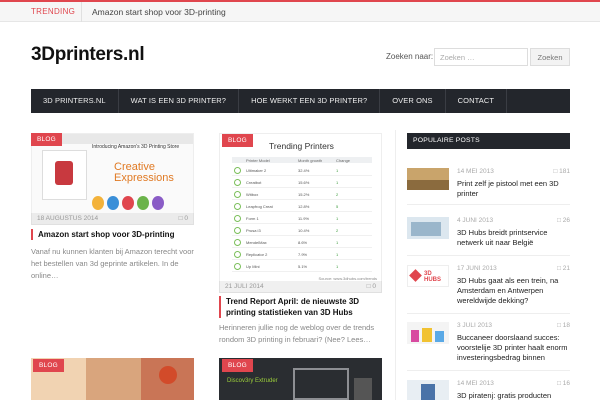 The height and width of the screenshot is (400, 600). I want to click on nav-item-contact: CONTACT, so click(476, 101).